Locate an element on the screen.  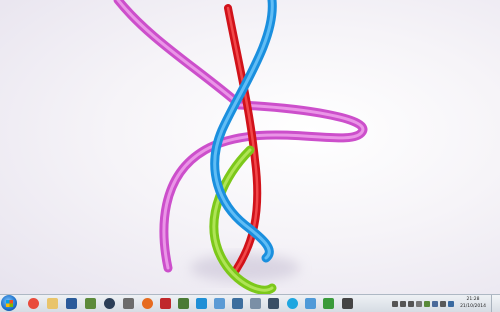
chrome-icon is located at coordinates (33, 303).